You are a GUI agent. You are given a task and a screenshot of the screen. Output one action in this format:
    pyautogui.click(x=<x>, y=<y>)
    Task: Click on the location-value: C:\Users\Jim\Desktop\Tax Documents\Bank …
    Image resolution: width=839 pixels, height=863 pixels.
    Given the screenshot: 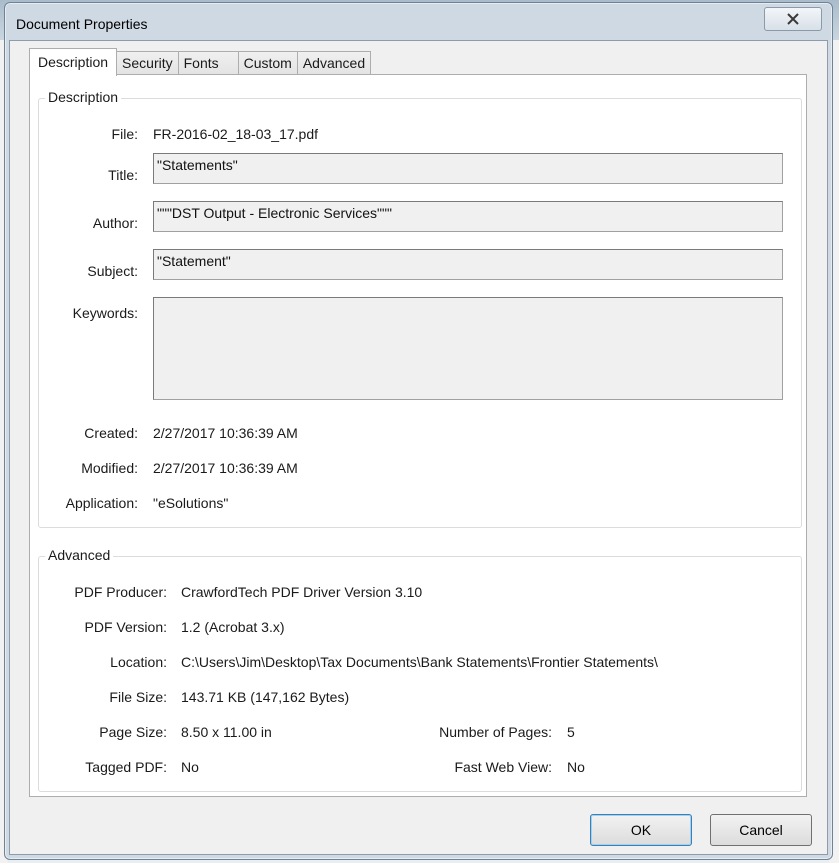 What is the action you would take?
    pyautogui.click(x=419, y=662)
    